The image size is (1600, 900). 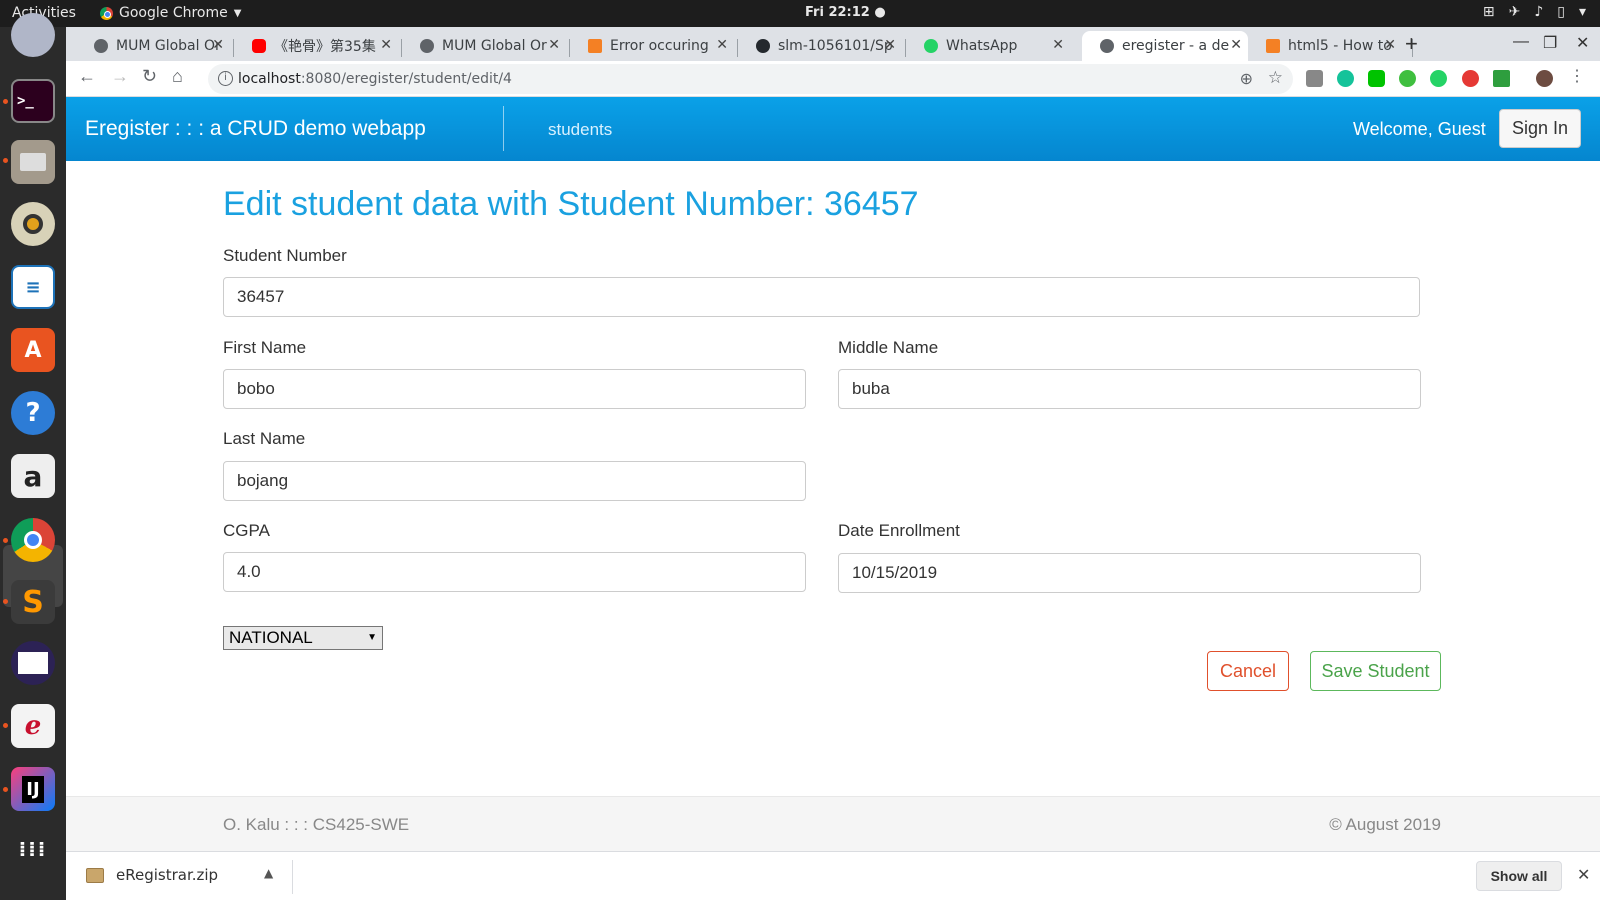 What do you see at coordinates (1165, 46) in the screenshot?
I see `tab-eregister: eregister - a de ✕` at bounding box center [1165, 46].